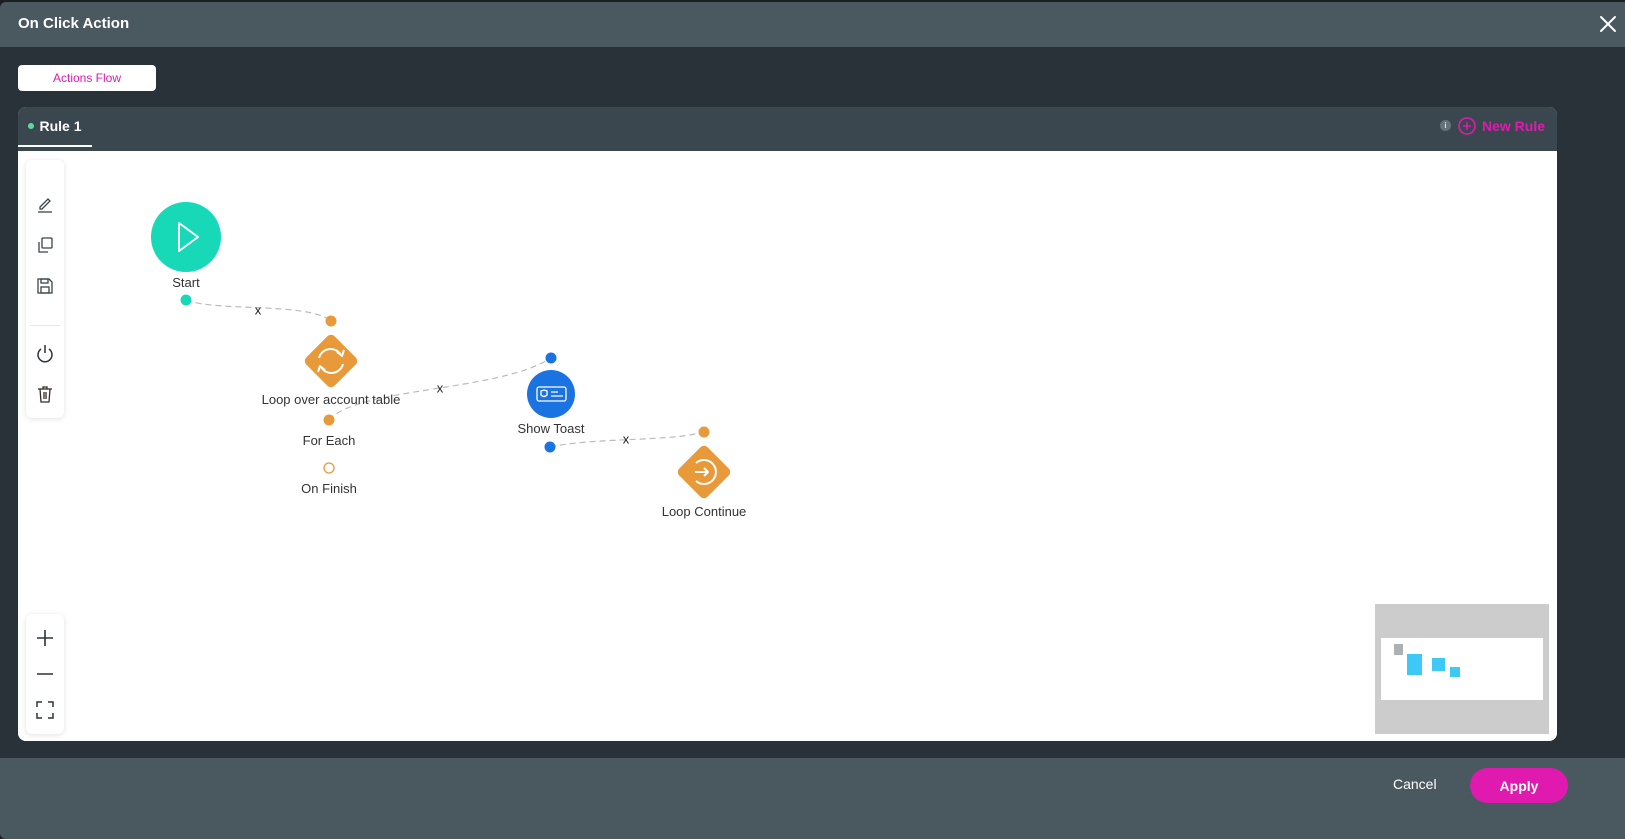 The height and width of the screenshot is (839, 1625). What do you see at coordinates (74, 23) in the screenshot?
I see `dialog-title: On Click Action` at bounding box center [74, 23].